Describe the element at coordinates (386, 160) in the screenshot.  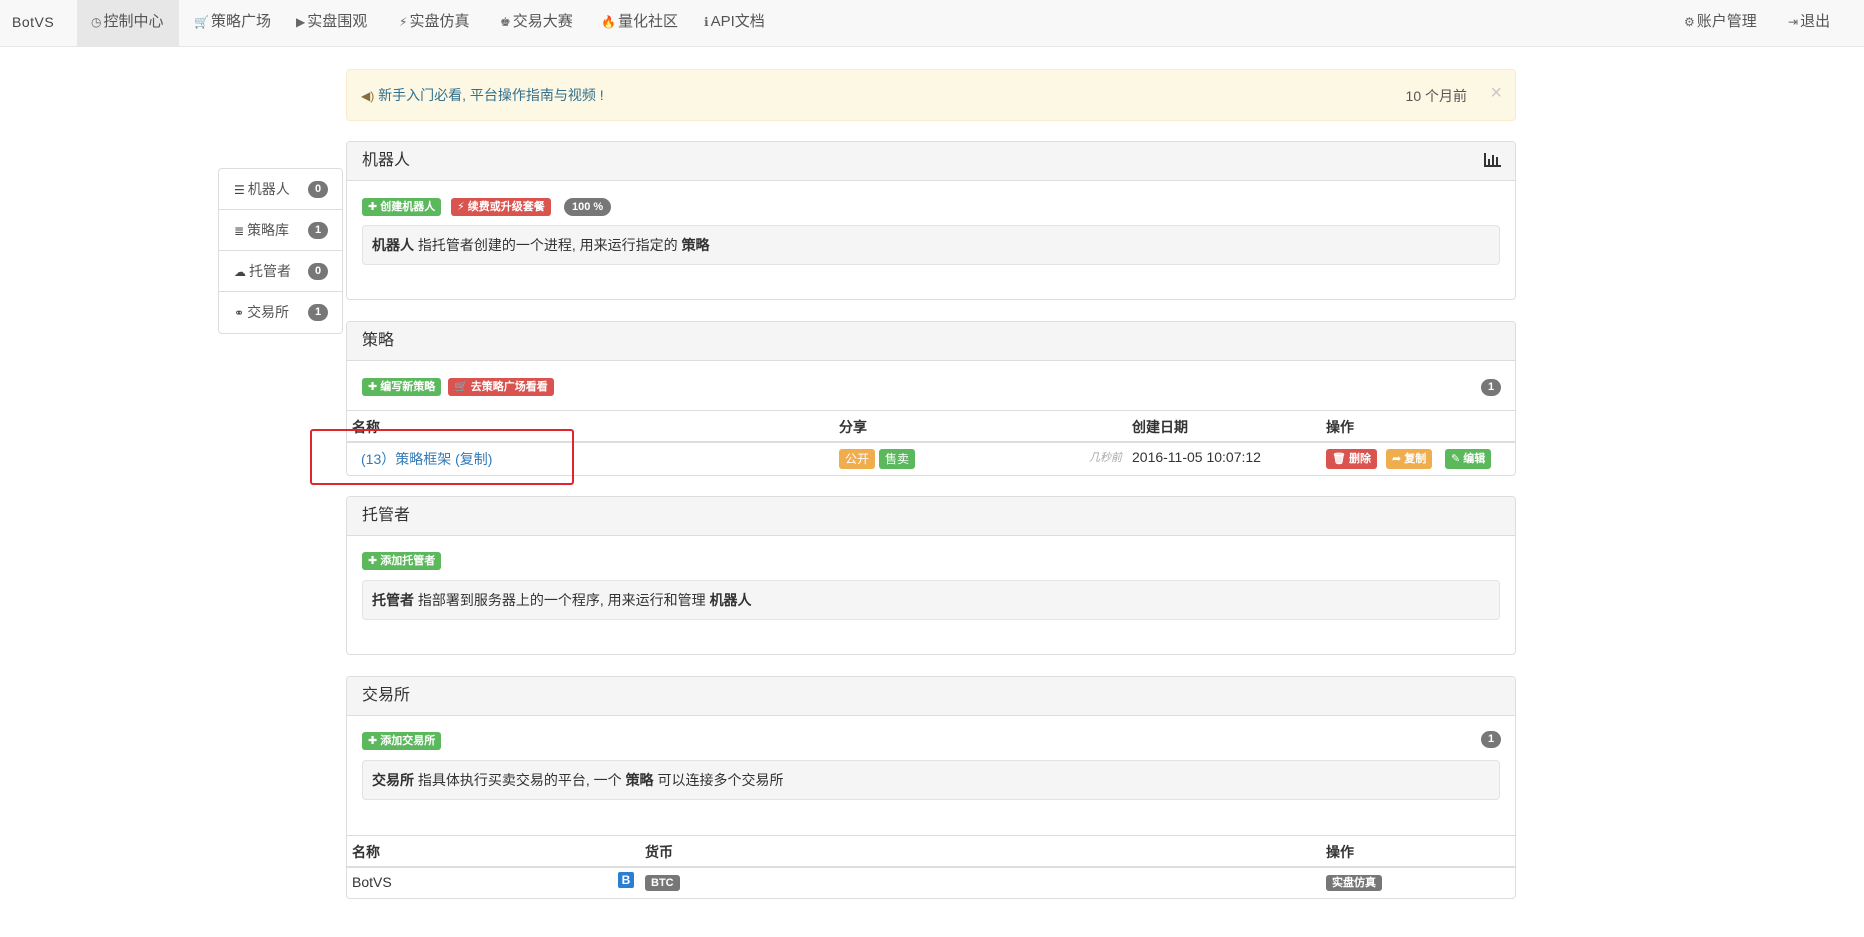
I see `panel-title: 机器人` at that location.